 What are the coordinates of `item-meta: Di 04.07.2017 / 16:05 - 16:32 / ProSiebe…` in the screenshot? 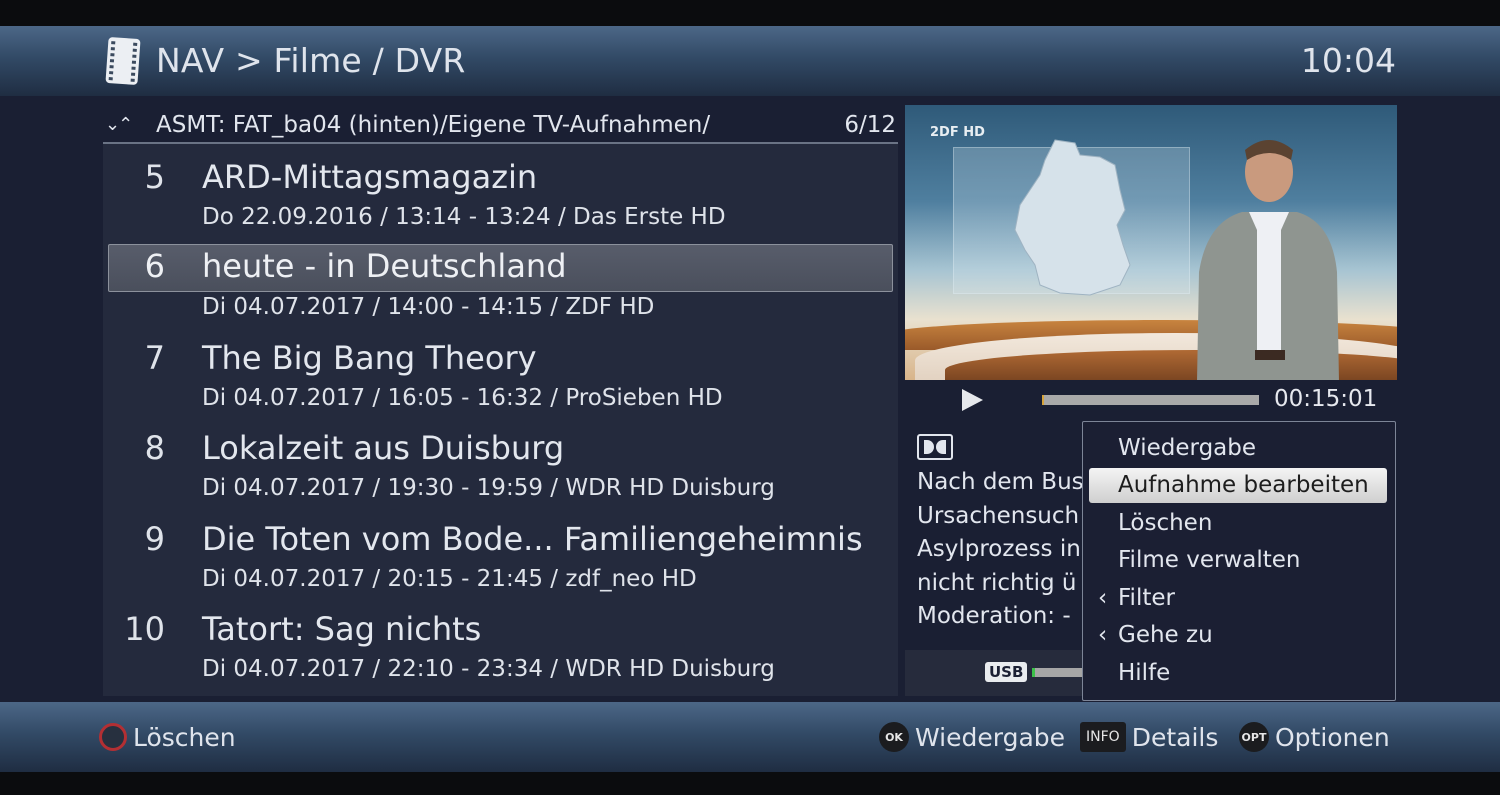 It's located at (462, 398).